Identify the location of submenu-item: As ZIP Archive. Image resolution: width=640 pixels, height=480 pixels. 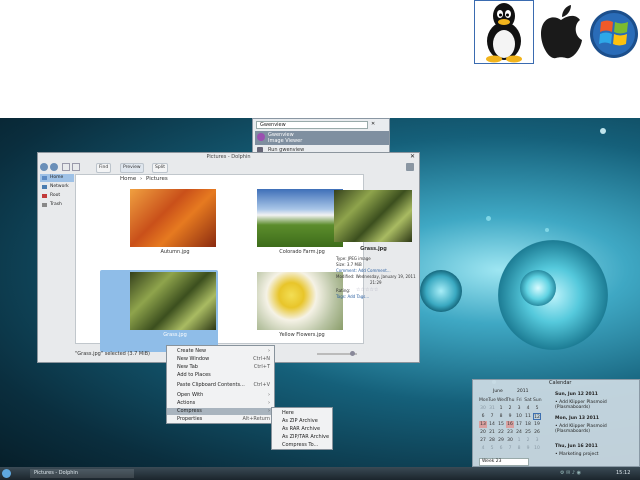
(302, 421).